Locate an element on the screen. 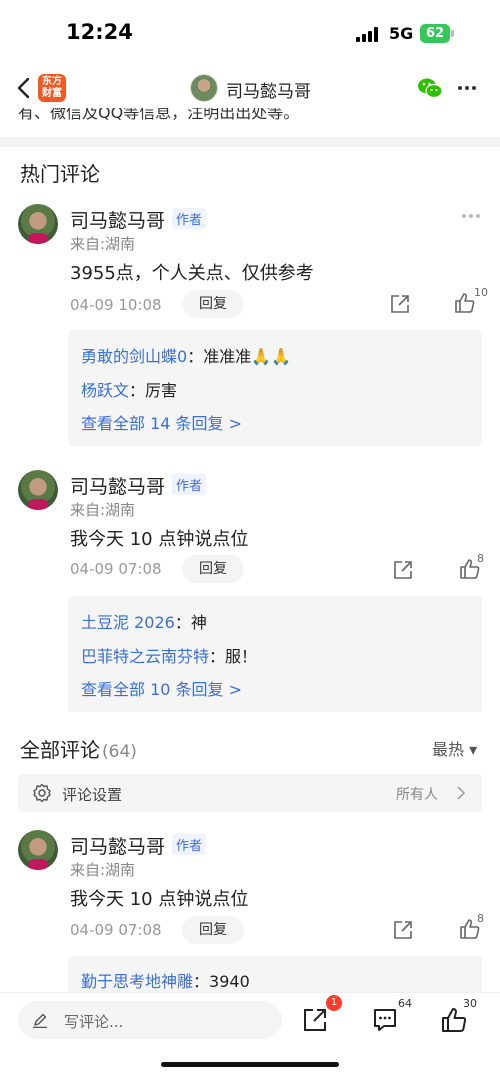 The height and width of the screenshot is (1084, 500). home-indicator is located at coordinates (250, 1064).